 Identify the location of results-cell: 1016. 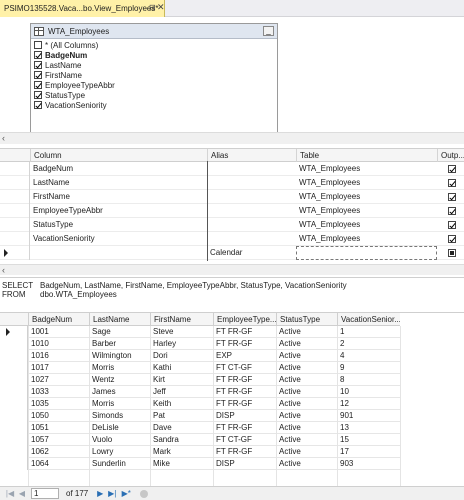
(58, 356).